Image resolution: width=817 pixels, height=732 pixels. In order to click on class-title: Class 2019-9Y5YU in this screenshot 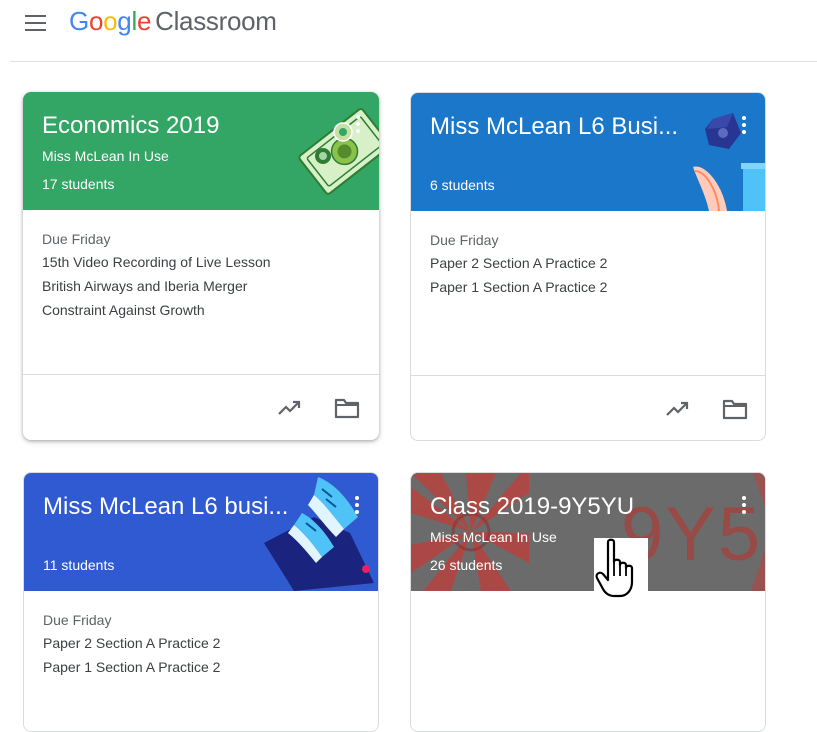, I will do `click(565, 507)`.